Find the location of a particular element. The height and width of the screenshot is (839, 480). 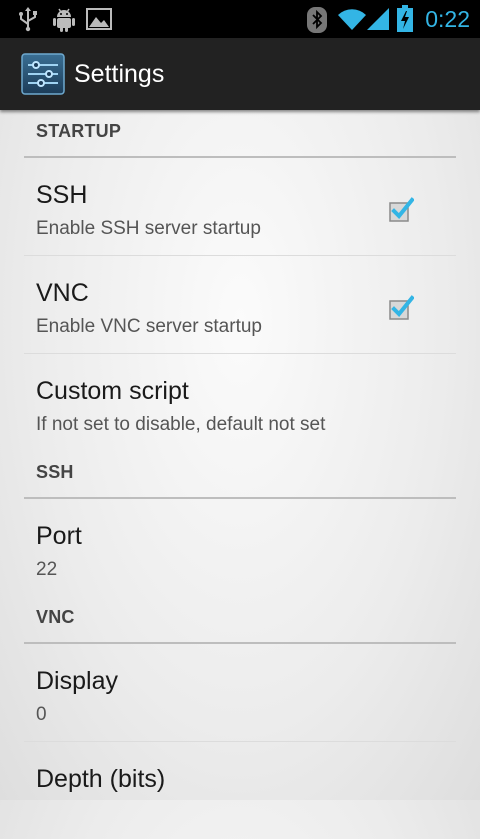

pref-ssh-startup: SSH Enable SSH server startup is located at coordinates (240, 207).